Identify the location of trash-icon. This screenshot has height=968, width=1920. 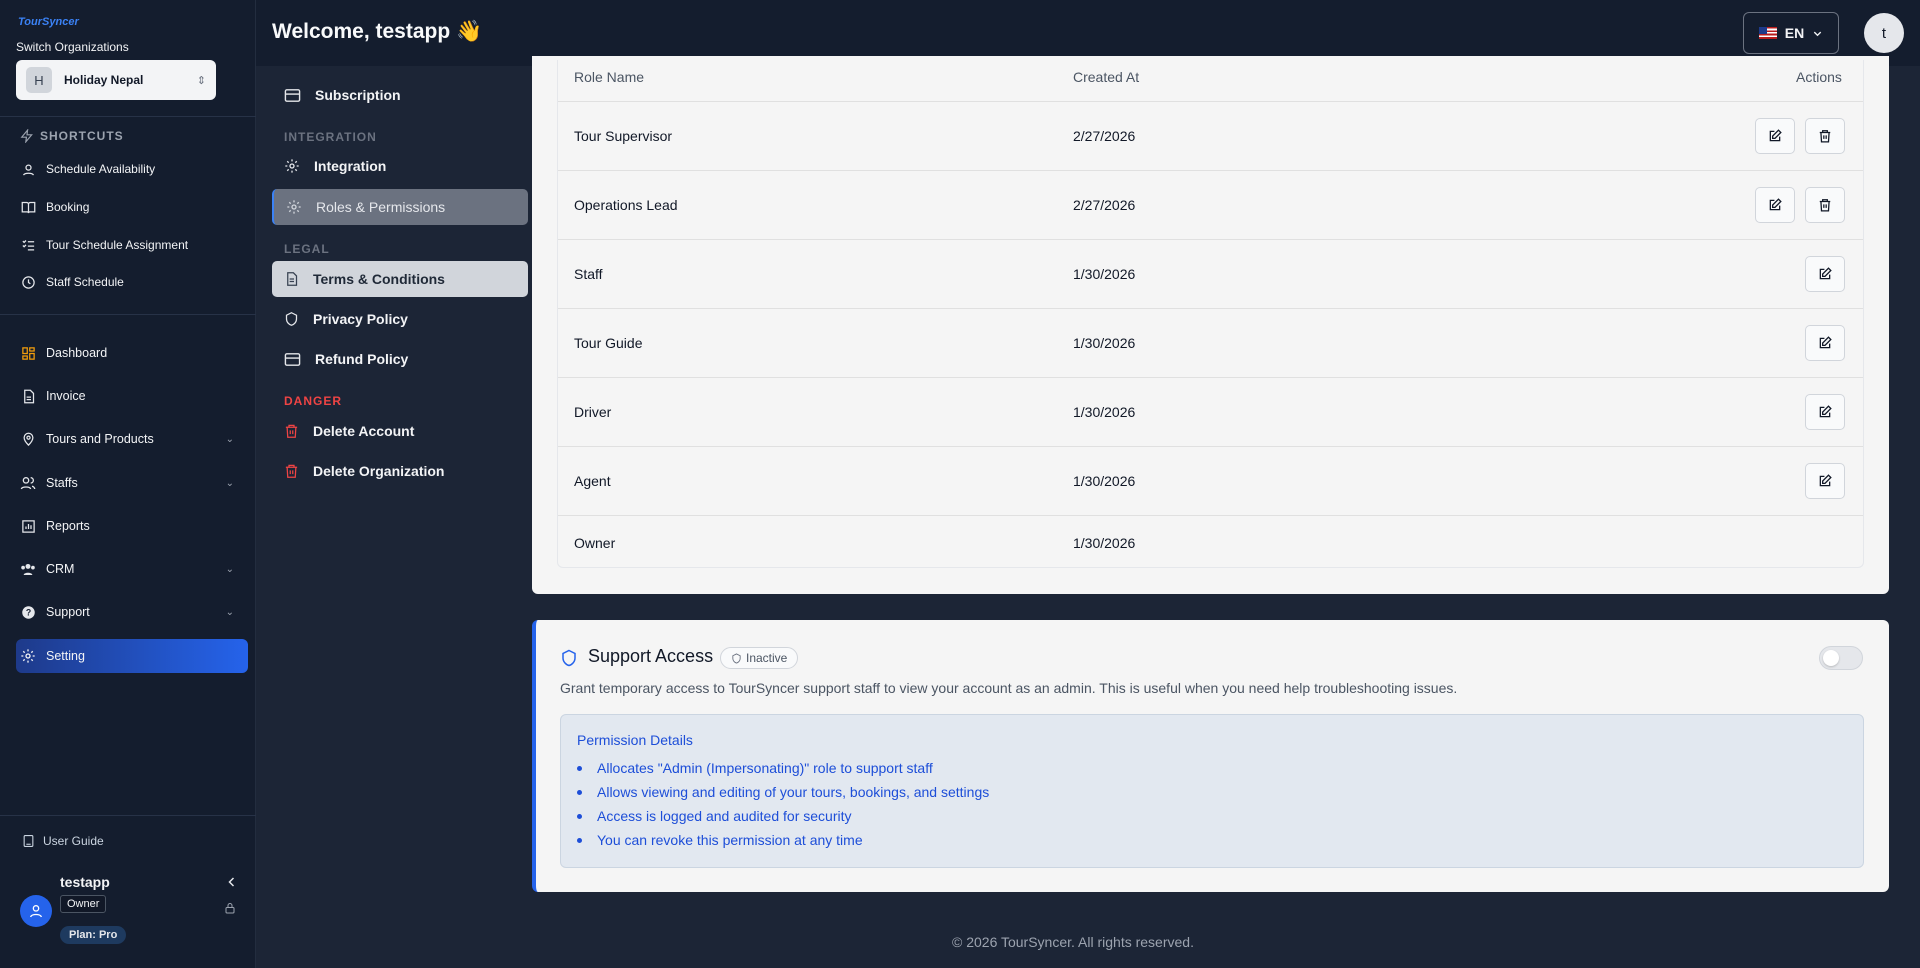
(291, 471).